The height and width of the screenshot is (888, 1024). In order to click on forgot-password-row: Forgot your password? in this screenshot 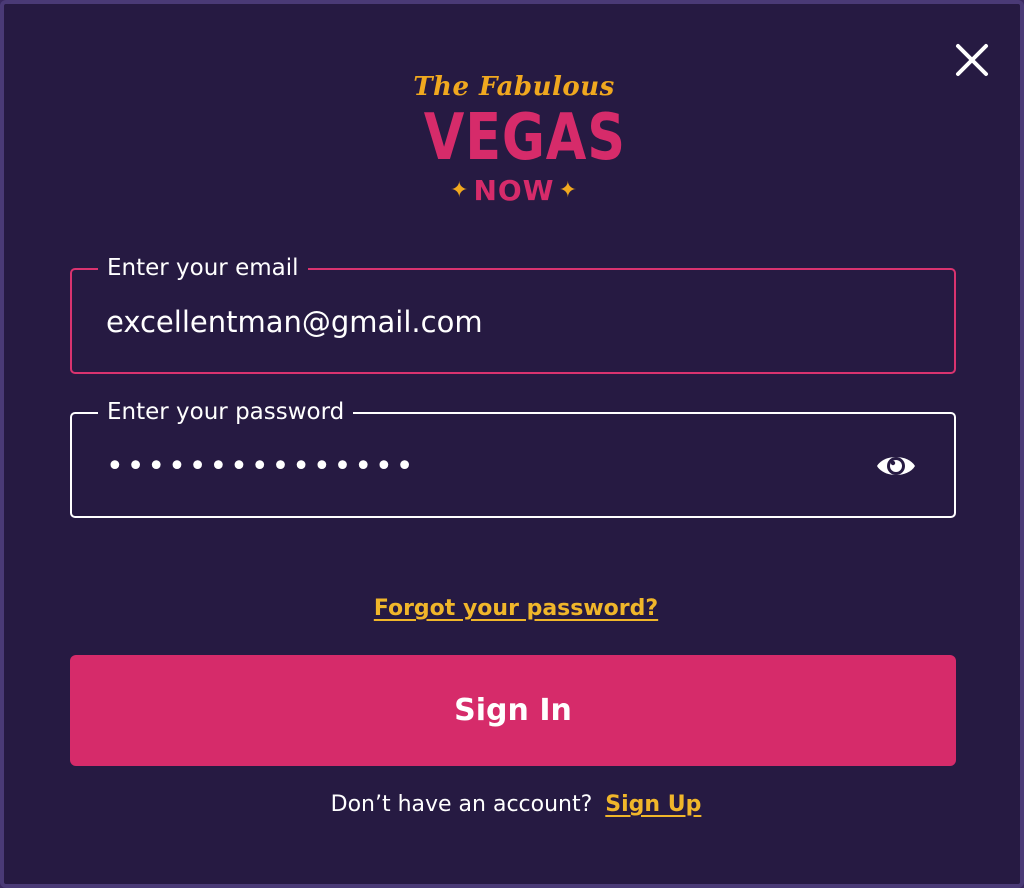, I will do `click(514, 608)`.